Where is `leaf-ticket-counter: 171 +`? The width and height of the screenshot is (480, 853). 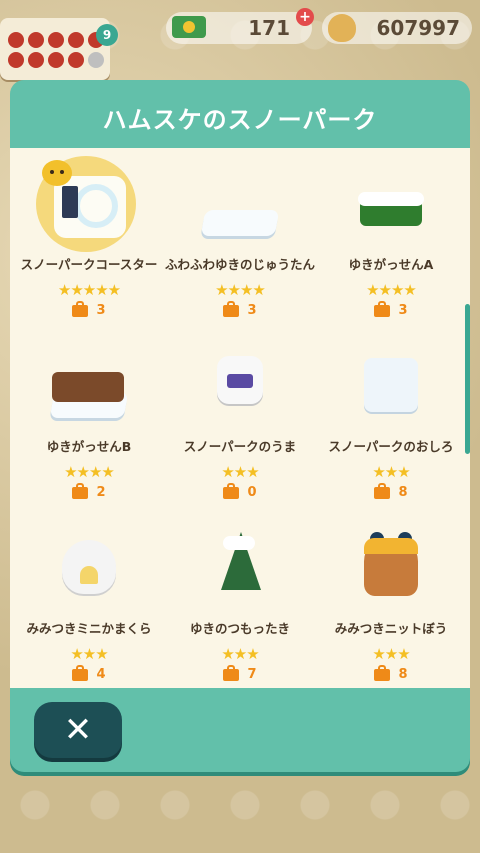 leaf-ticket-counter: 171 + is located at coordinates (240, 26).